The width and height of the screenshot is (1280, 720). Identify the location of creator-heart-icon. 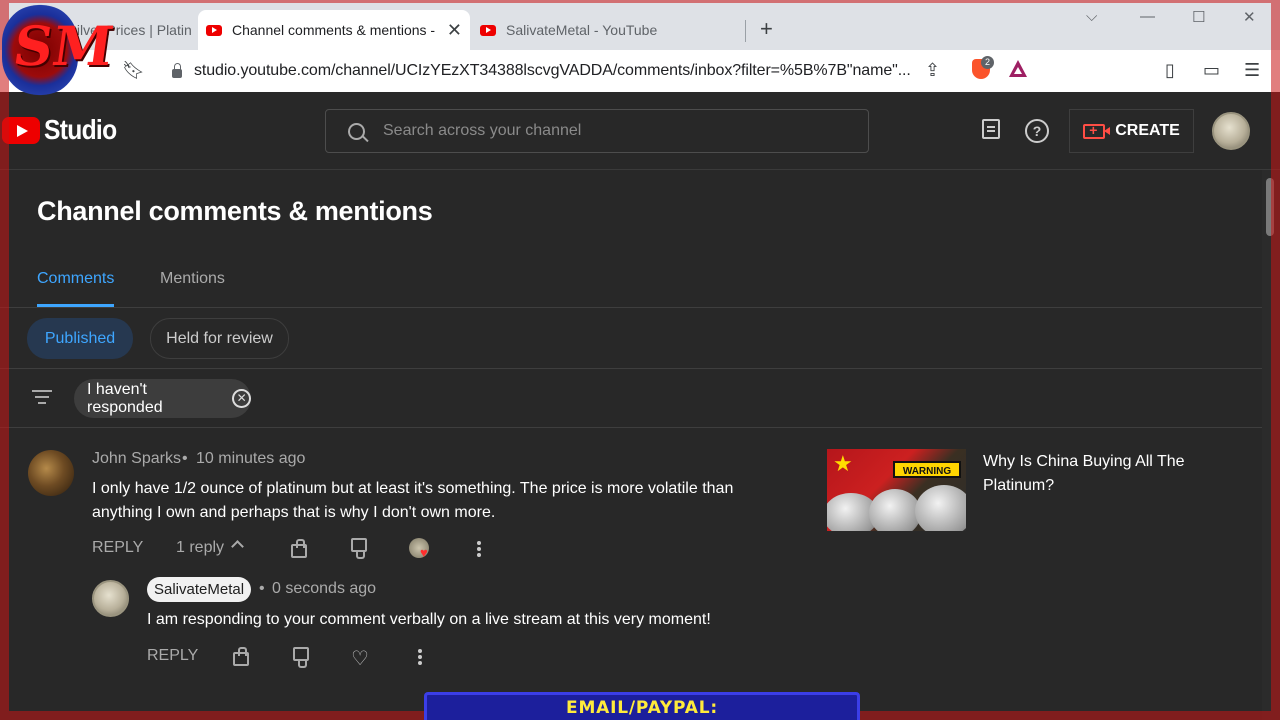
(419, 549).